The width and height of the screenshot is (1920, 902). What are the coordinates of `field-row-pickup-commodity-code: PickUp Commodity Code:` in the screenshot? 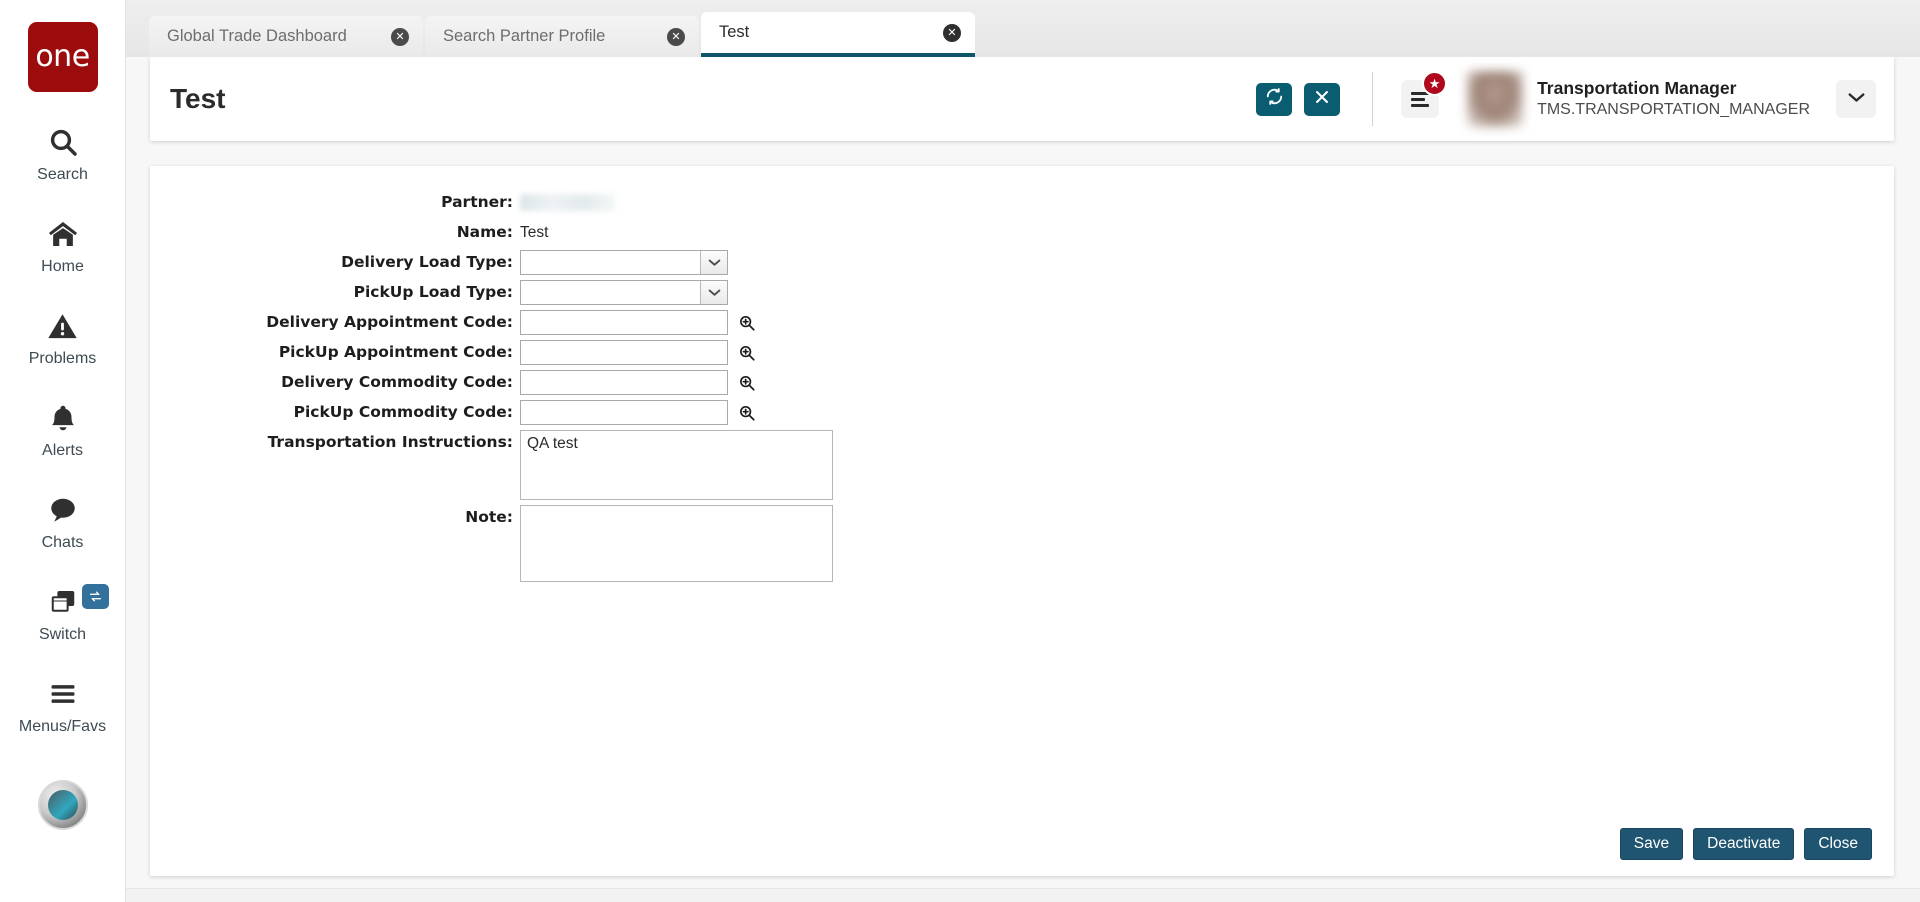 It's located at (1022, 412).